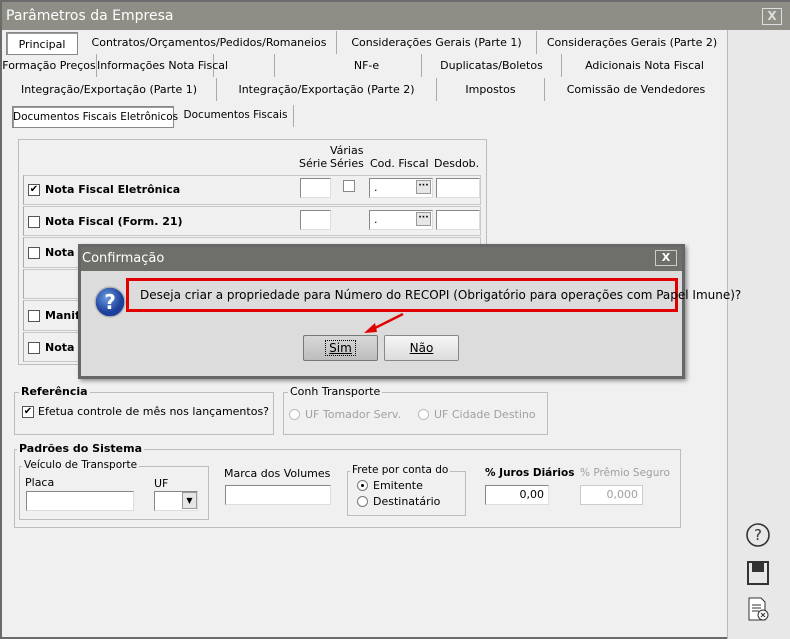  What do you see at coordinates (644, 65) in the screenshot?
I see `tab-adicionais-nf: Adicionais Nota Fiscal` at bounding box center [644, 65].